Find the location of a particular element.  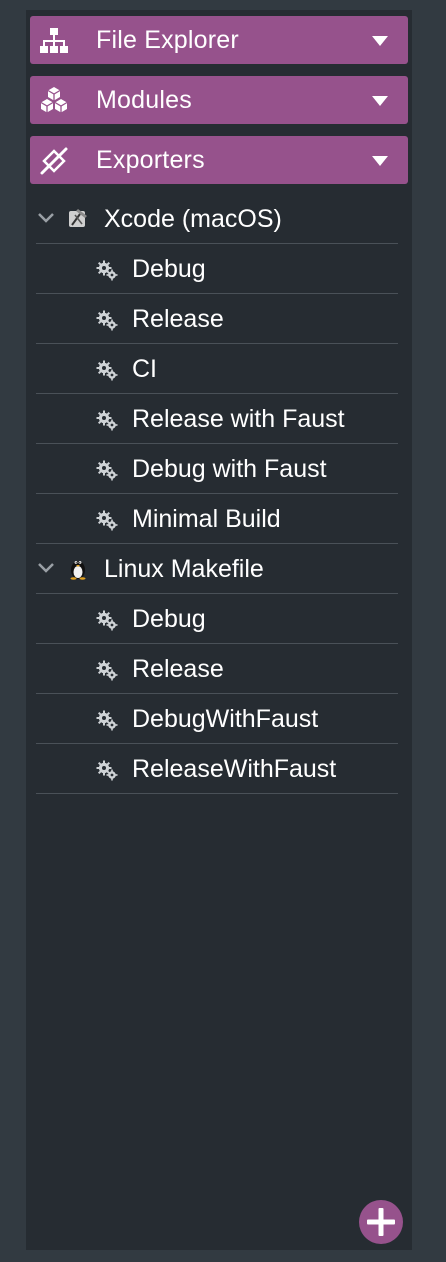

config-label: ReleaseWithFaust is located at coordinates (234, 769).